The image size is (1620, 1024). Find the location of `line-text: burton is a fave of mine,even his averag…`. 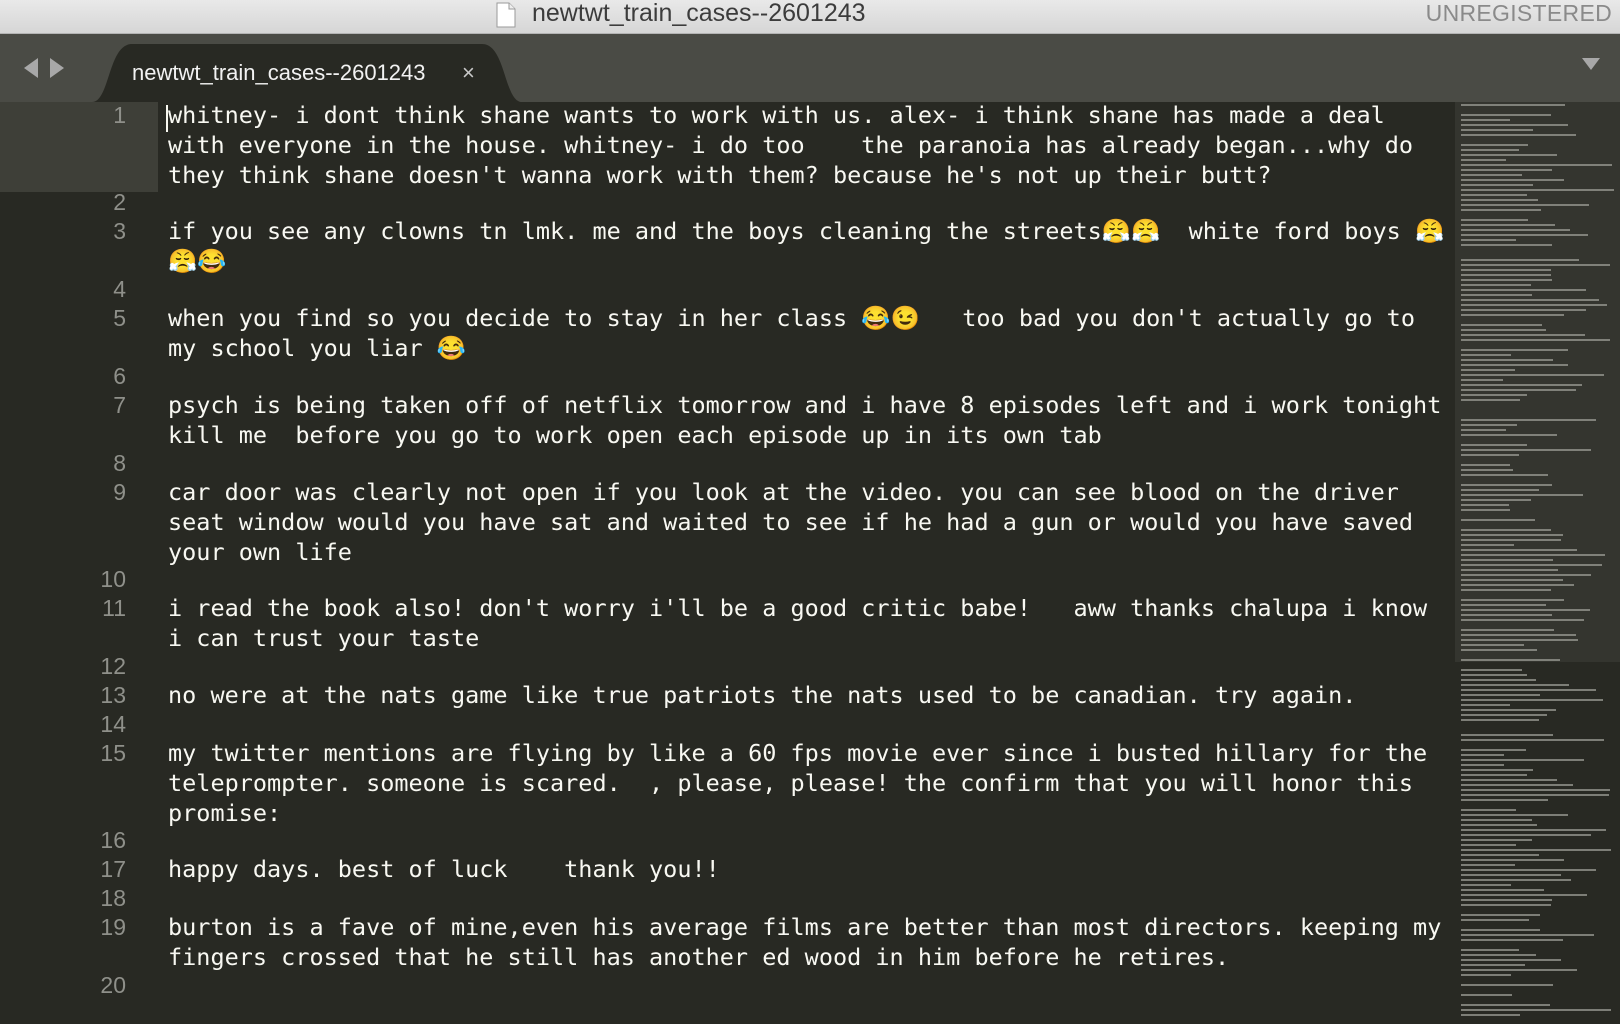

line-text: burton is a fave of mine,even his averag… is located at coordinates (811, 942).